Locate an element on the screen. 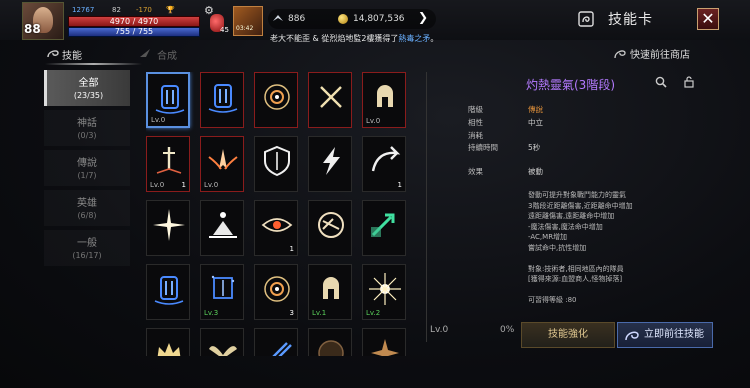  description-line: 對象:技術者,相同地區內的隊員 is located at coordinates (576, 268).